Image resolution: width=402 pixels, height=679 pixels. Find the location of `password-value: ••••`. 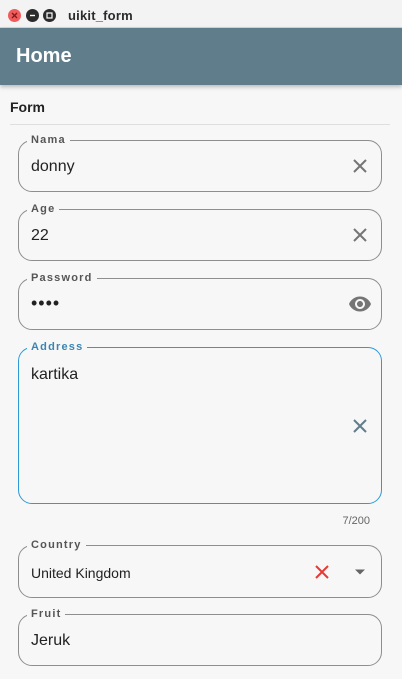

password-value: •••• is located at coordinates (46, 303).